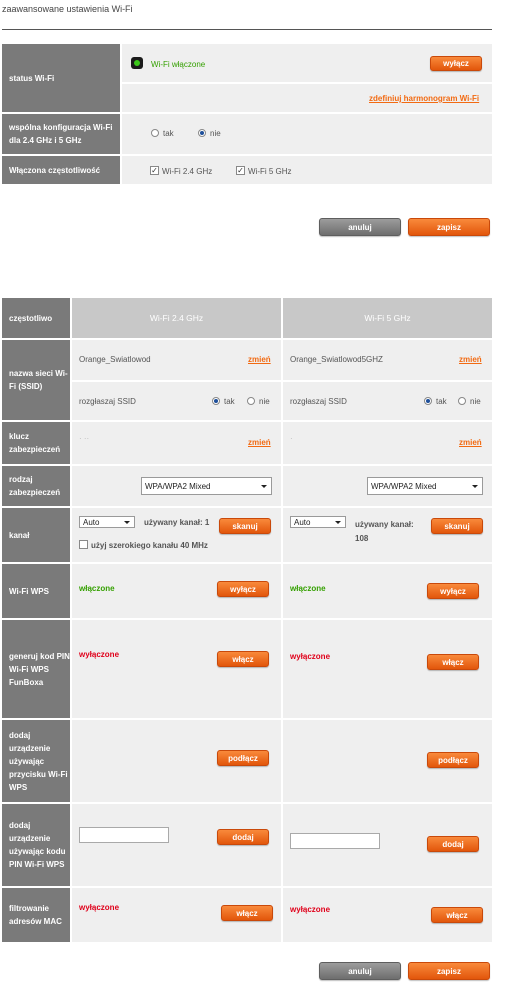 This screenshot has width=512, height=998. I want to click on security-type-5-select: WPA/WPA2 Mixed, so click(425, 486).